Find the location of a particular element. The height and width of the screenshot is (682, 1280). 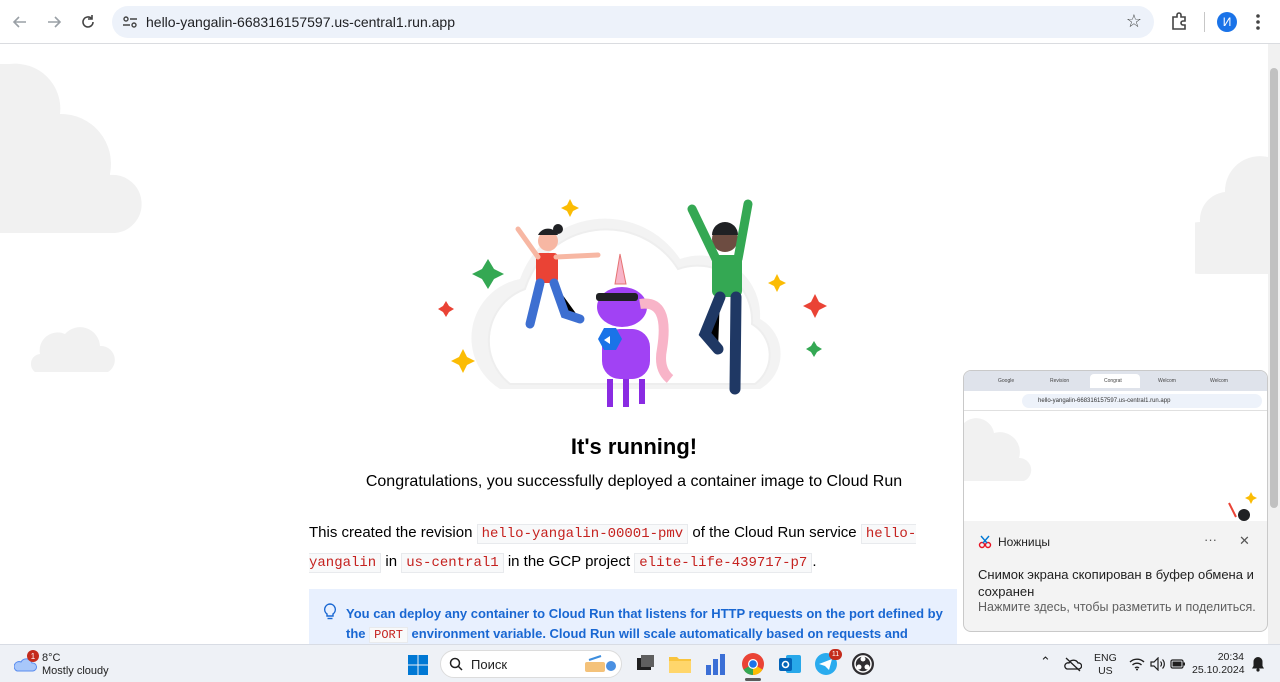

toolbar-divider is located at coordinates (1204, 22).